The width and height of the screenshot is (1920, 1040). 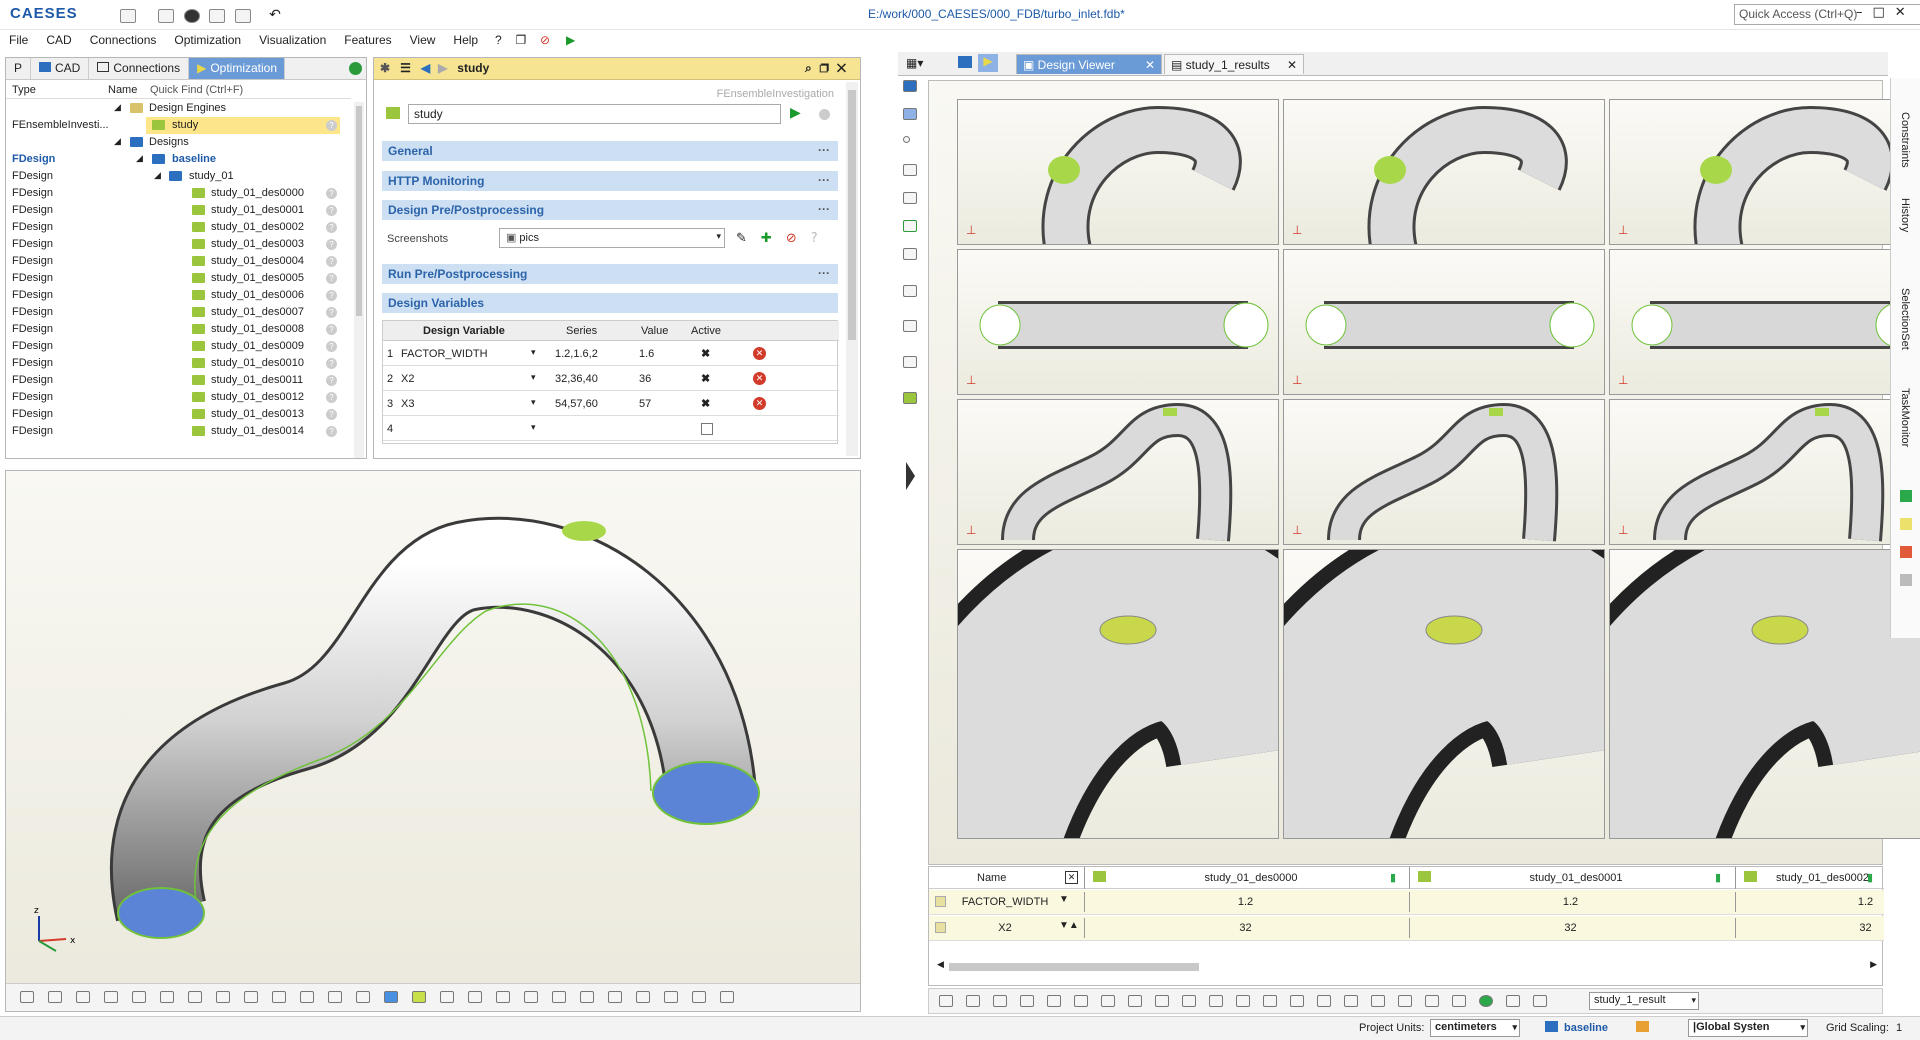 What do you see at coordinates (178, 176) in the screenshot?
I see `tree-study-01: FDesign ◢ study_01` at bounding box center [178, 176].